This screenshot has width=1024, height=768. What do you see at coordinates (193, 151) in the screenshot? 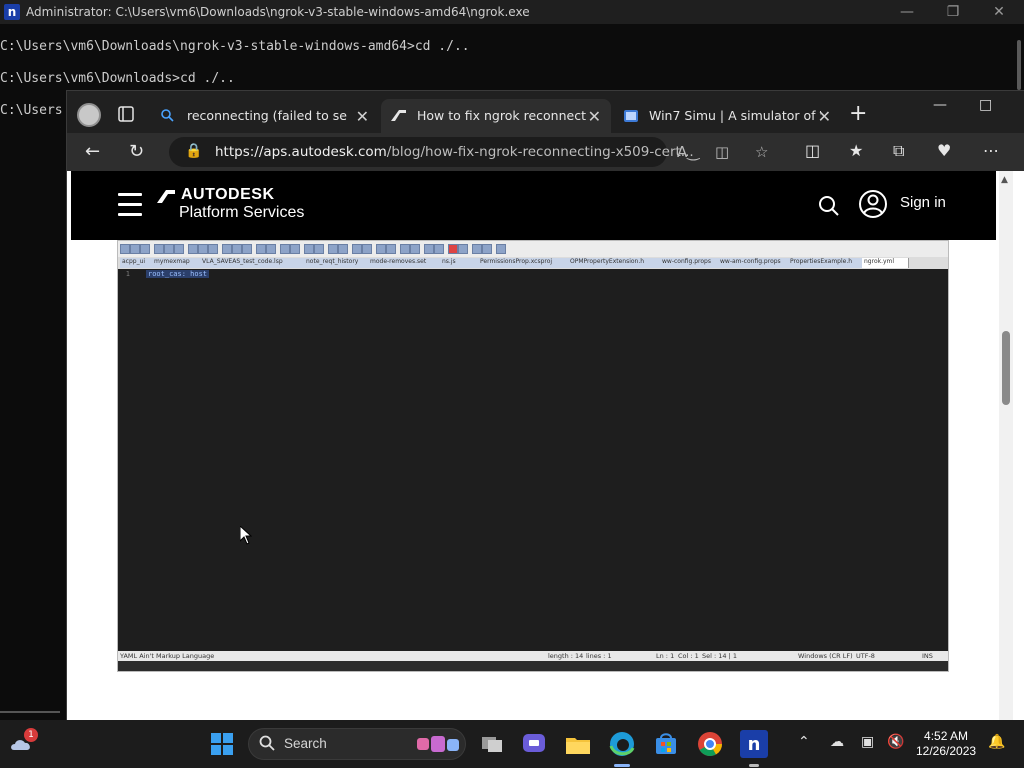
I see `lock-icon: 🔒` at bounding box center [193, 151].